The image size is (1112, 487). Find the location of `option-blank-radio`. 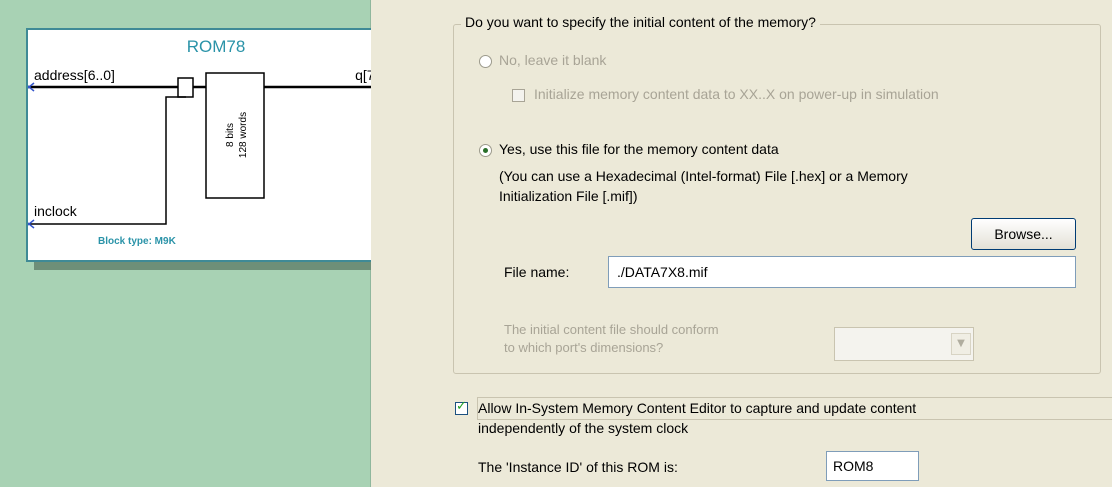

option-blank-radio is located at coordinates (485, 61).